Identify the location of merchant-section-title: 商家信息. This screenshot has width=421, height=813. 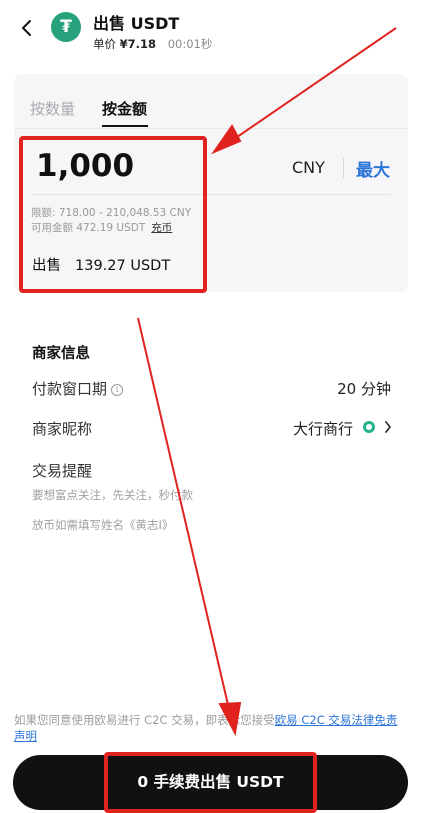
(61, 354).